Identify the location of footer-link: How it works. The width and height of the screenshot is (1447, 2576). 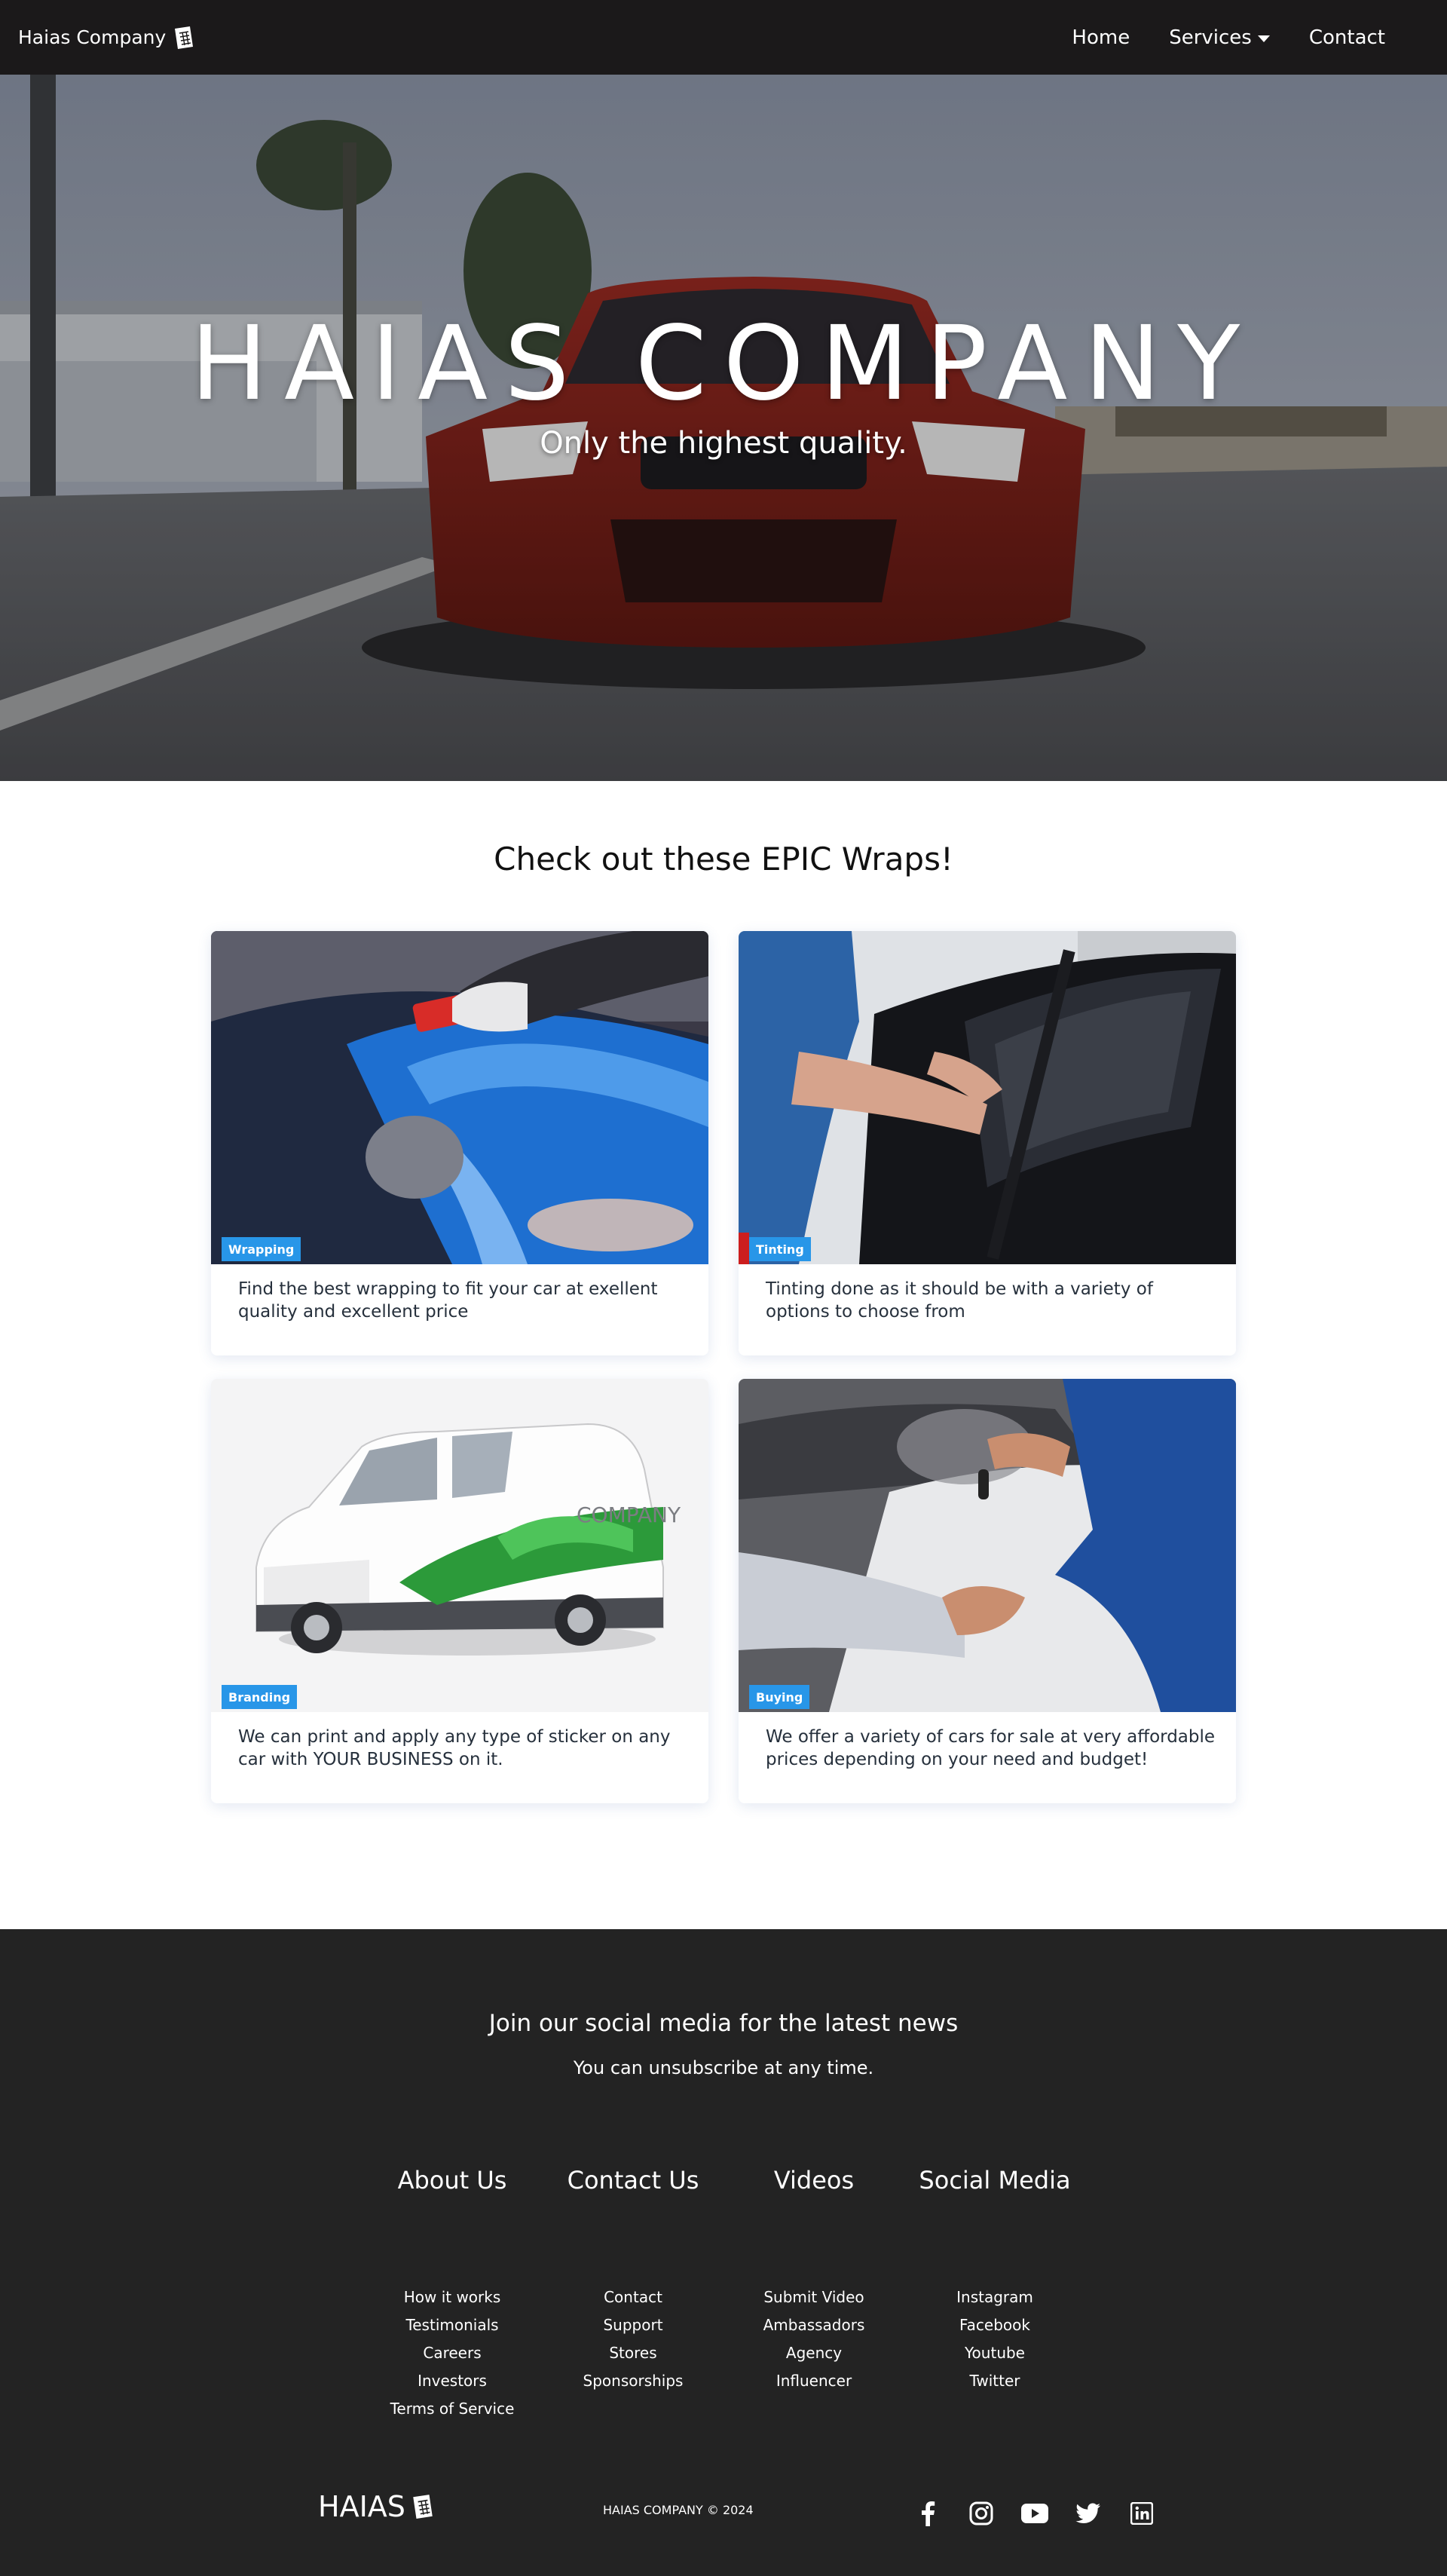
(452, 2297).